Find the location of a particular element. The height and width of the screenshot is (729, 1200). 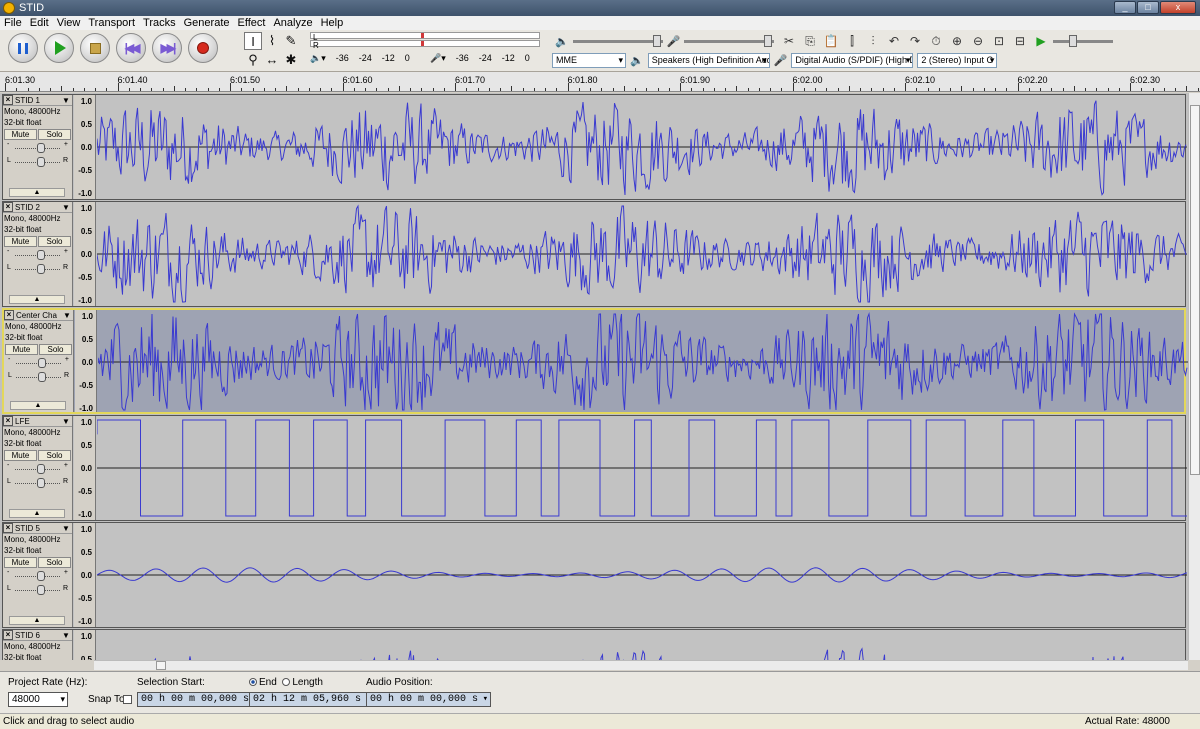

timeshift-tool: ↔ is located at coordinates (272, 60).